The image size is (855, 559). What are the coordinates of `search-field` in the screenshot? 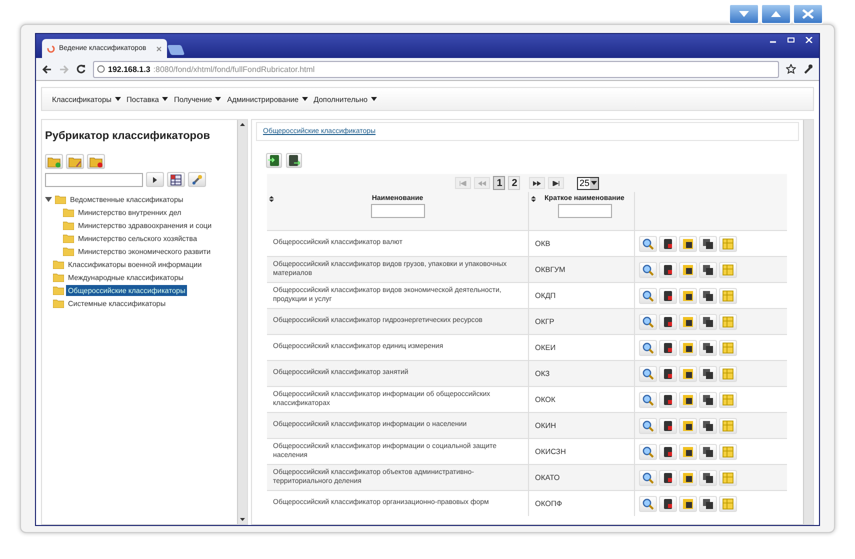 It's located at (94, 179).